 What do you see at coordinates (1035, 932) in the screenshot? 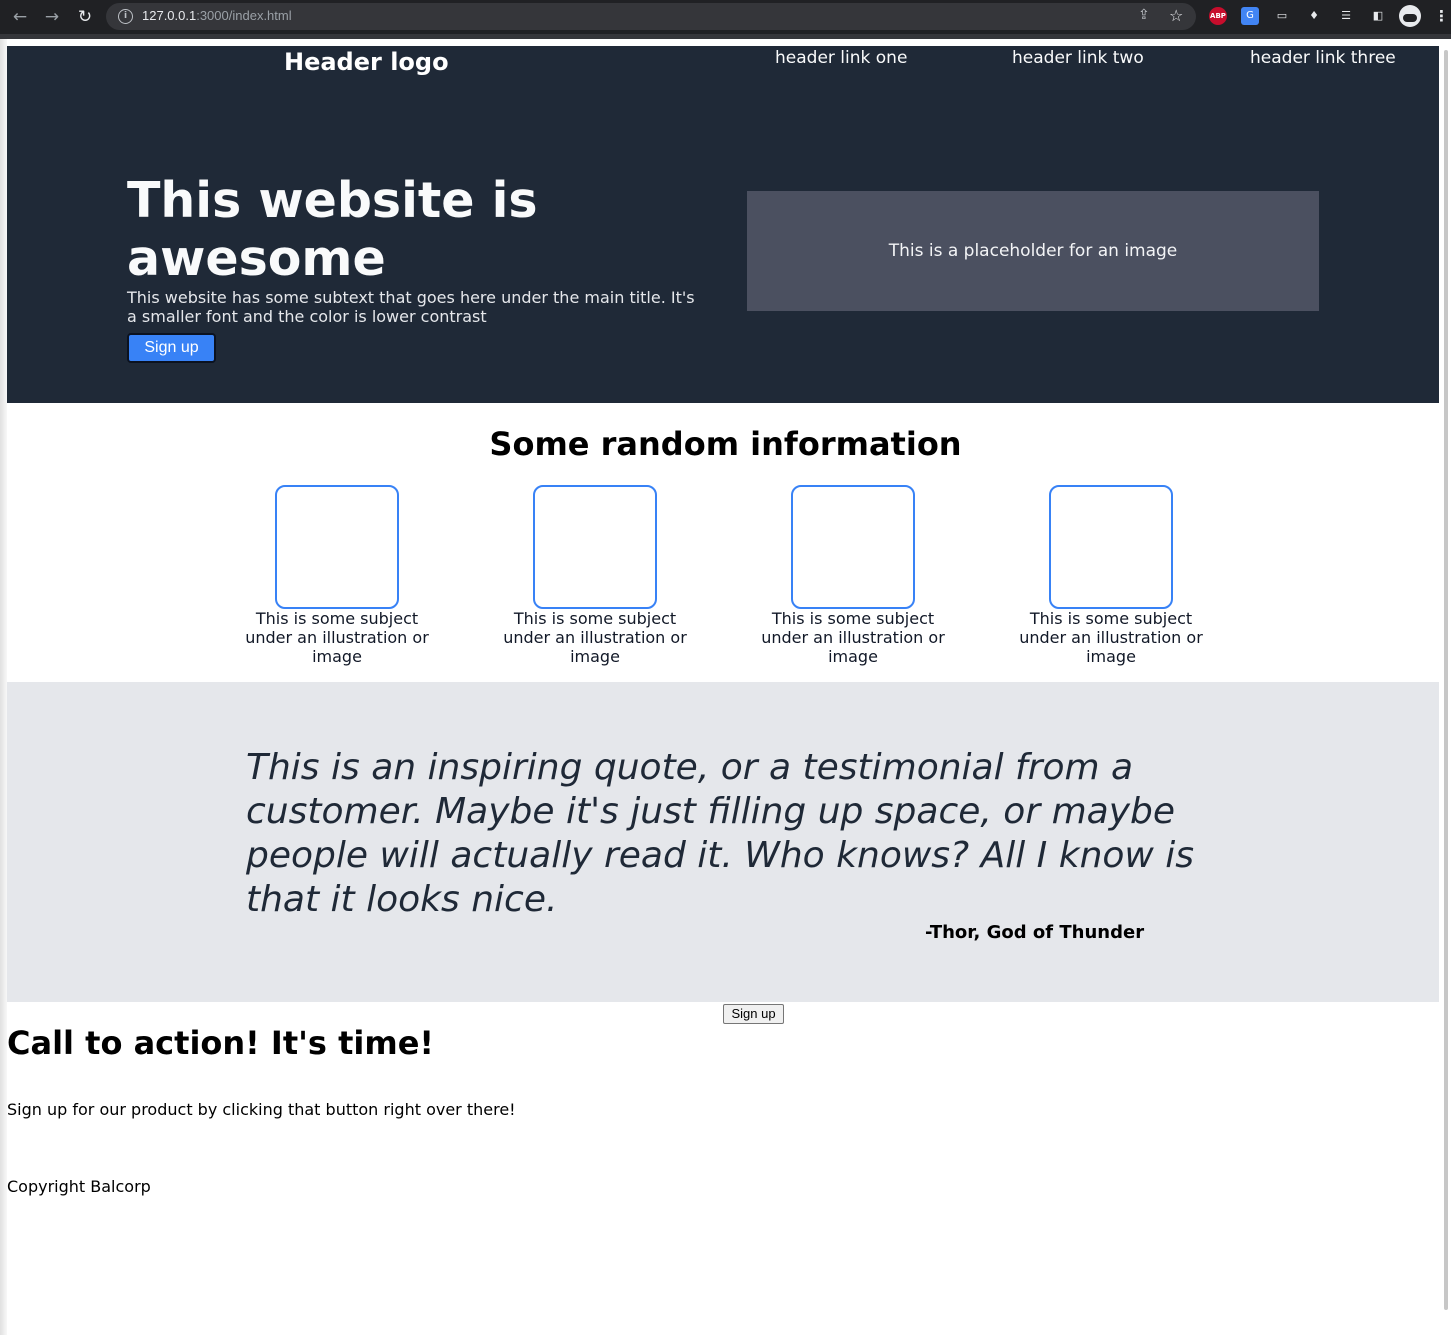
I see `quote-author: -Thor, God of Thunder` at bounding box center [1035, 932].